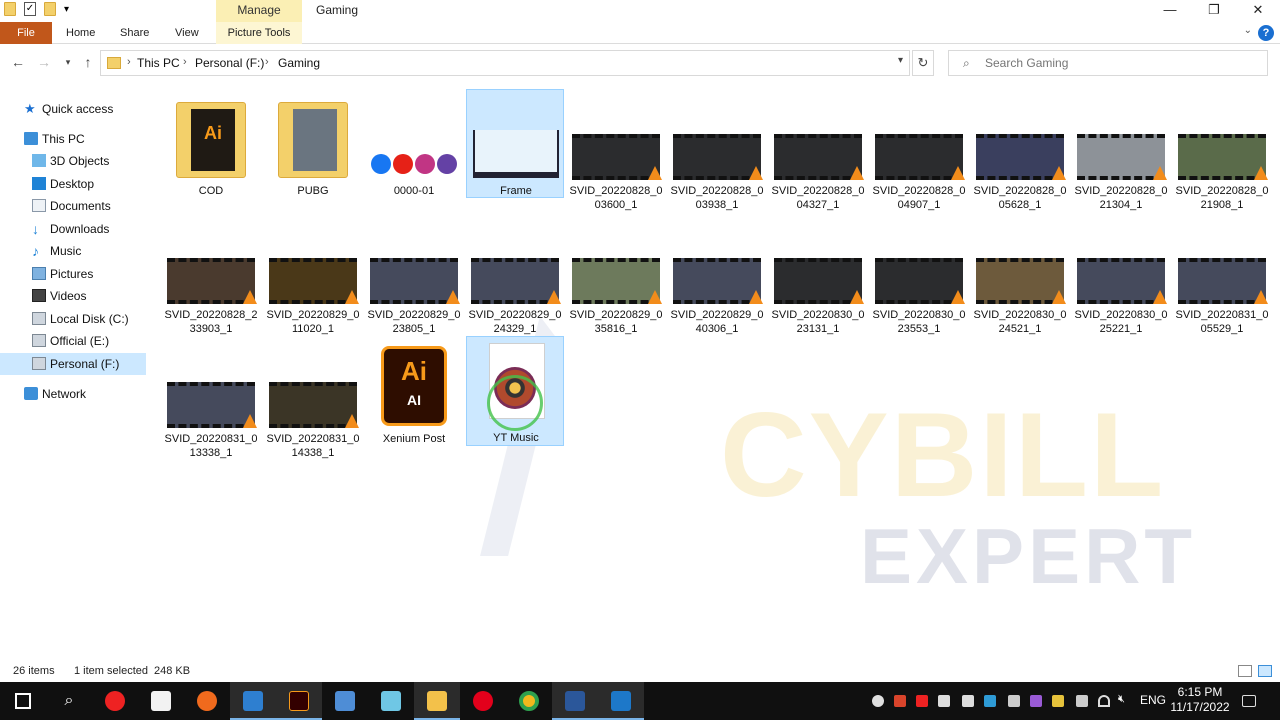 This screenshot has height=720, width=1280. What do you see at coordinates (1020, 274) in the screenshot?
I see `file-item-video: SVID_20220830_024521_1` at bounding box center [1020, 274].